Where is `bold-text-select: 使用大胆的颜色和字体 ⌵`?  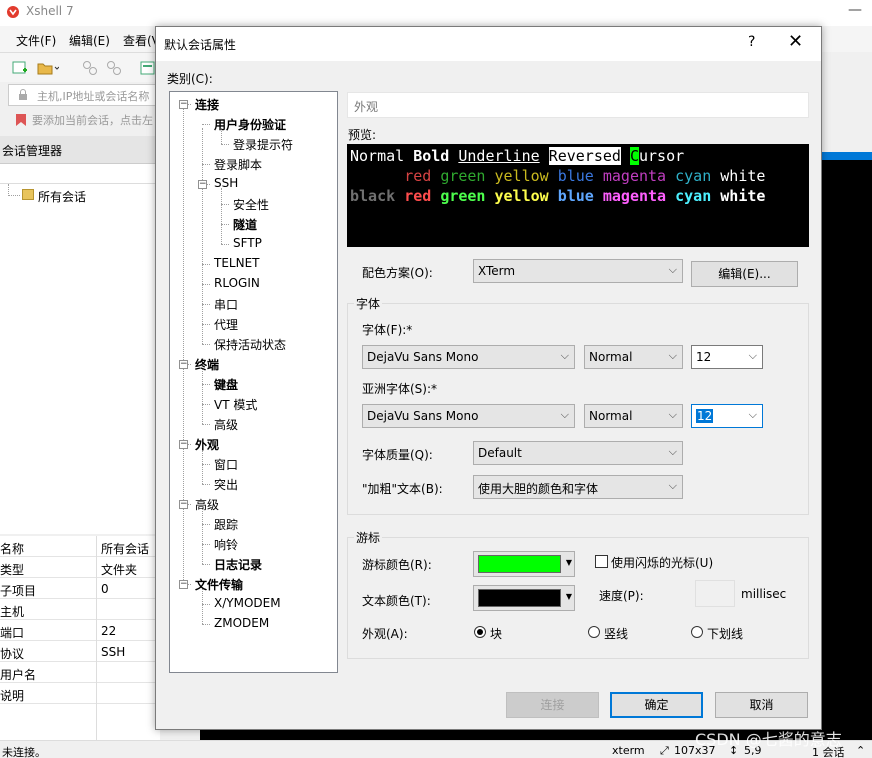
bold-text-select: 使用大胆的颜色和字体 ⌵ is located at coordinates (578, 487).